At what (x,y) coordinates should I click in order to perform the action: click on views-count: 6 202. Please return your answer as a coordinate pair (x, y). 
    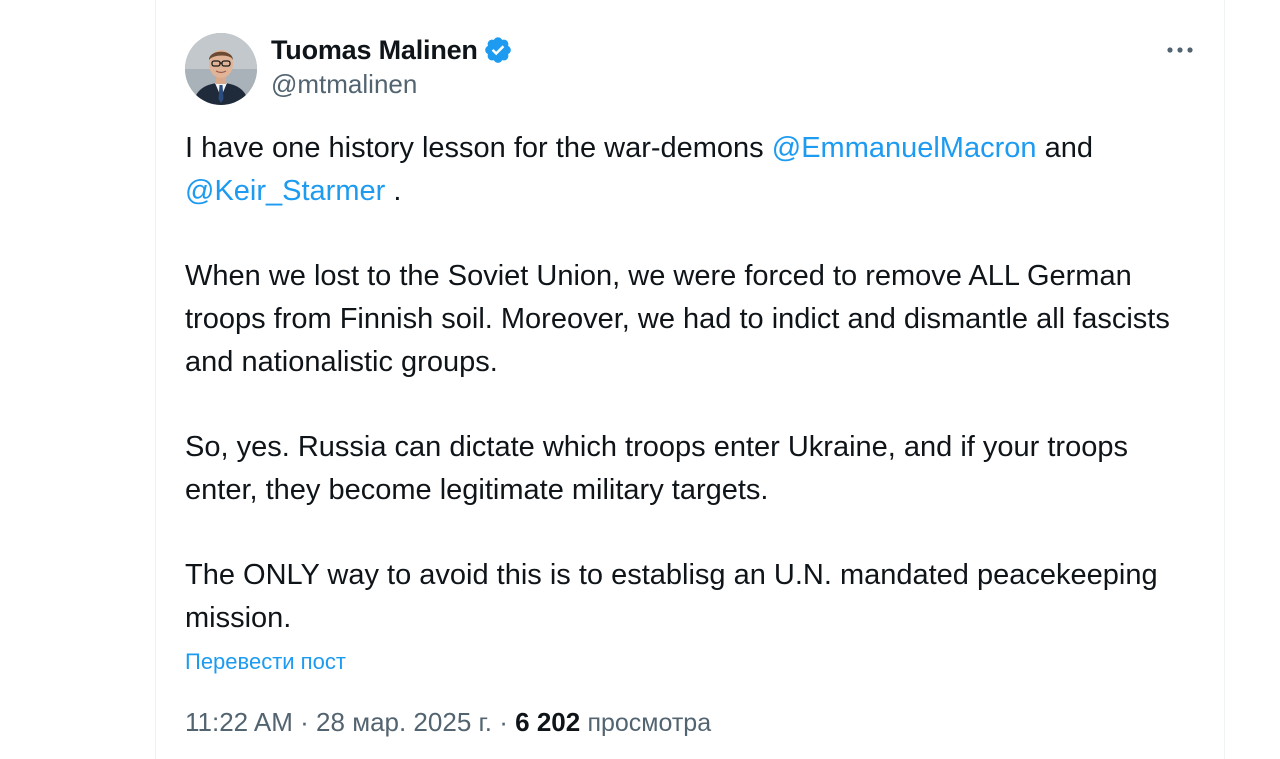
    Looking at the image, I should click on (548, 722).